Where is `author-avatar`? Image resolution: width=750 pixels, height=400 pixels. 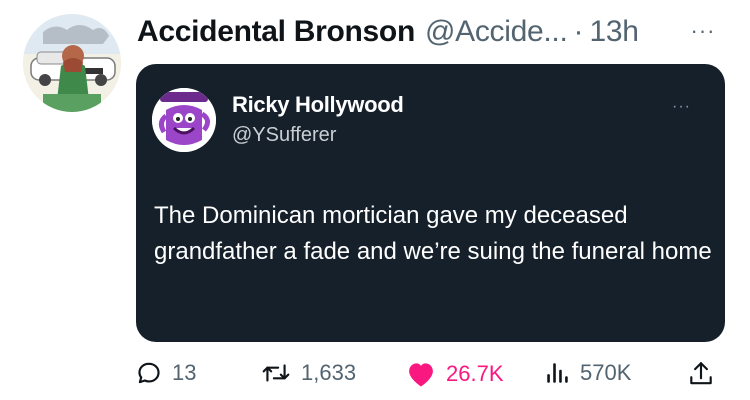 author-avatar is located at coordinates (72, 63).